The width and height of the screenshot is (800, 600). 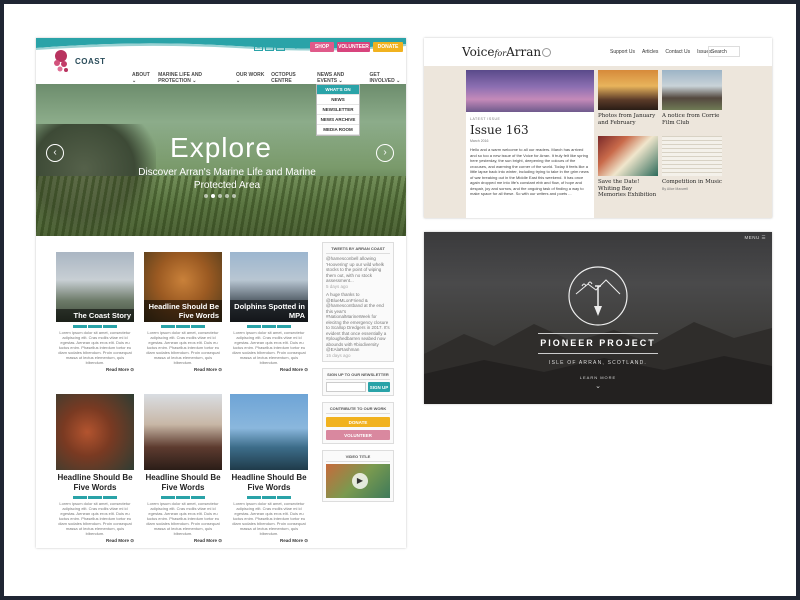 What do you see at coordinates (388, 78) in the screenshot?
I see `nav-get-involved: GET INVOLVED ⌄` at bounding box center [388, 78].